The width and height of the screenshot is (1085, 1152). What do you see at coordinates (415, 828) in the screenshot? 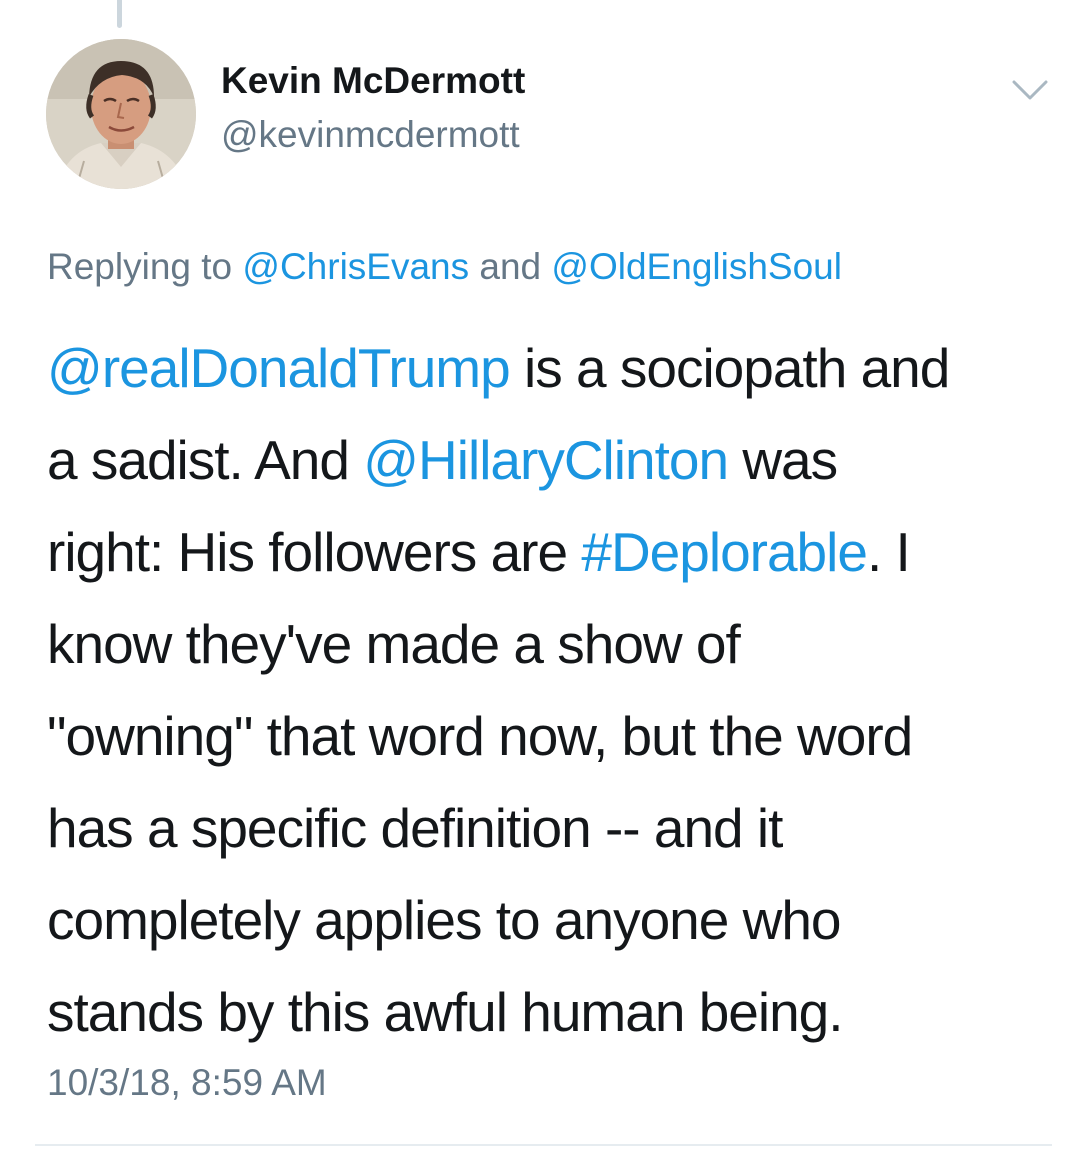
I see `tweet-line: has a specific definition -- and it` at bounding box center [415, 828].